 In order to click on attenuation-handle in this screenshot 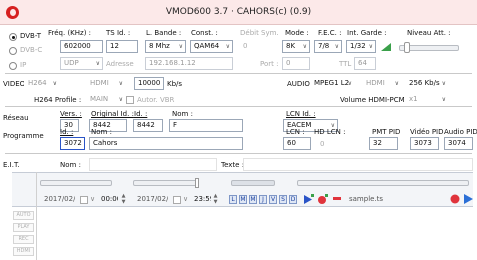, I will do `click(407, 47)`.